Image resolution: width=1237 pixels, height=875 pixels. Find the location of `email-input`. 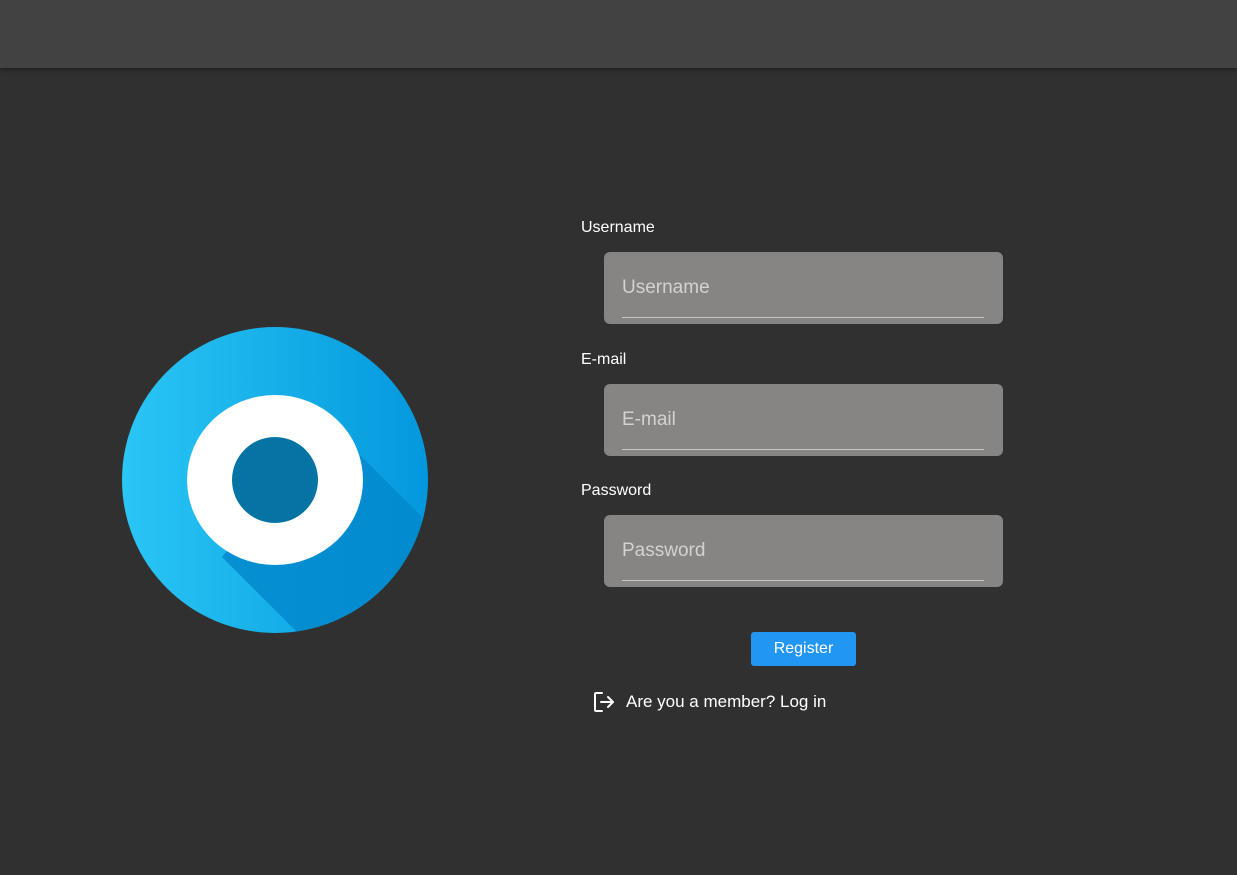

email-input is located at coordinates (803, 420).